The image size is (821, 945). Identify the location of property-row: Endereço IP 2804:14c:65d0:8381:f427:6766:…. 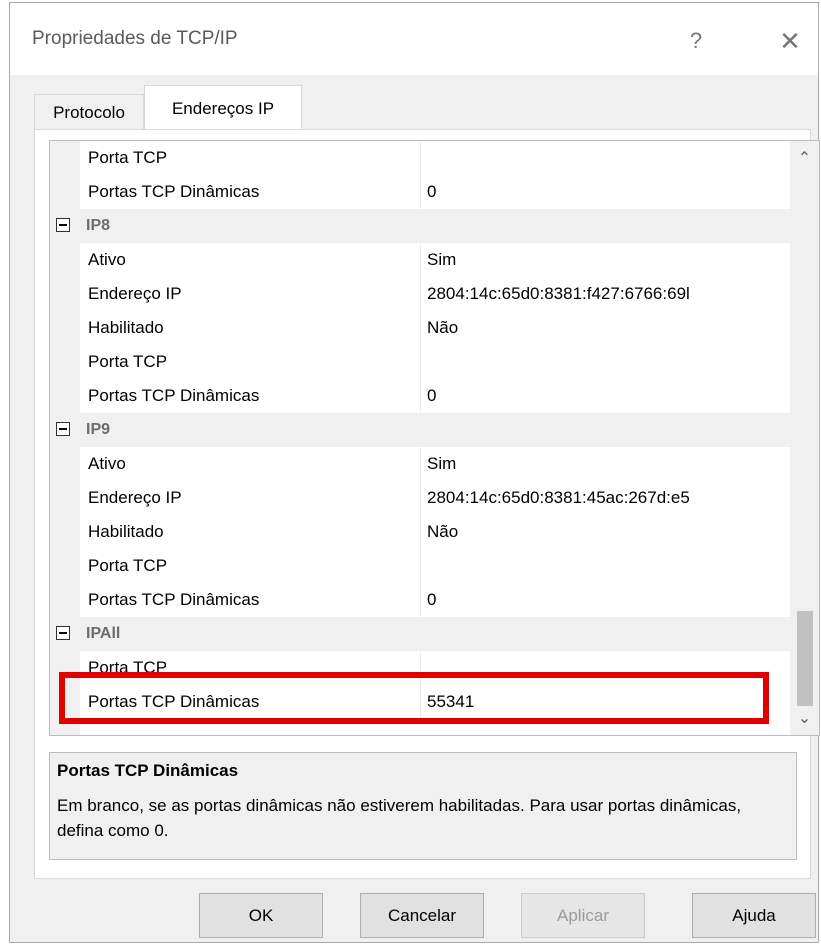
(420, 294).